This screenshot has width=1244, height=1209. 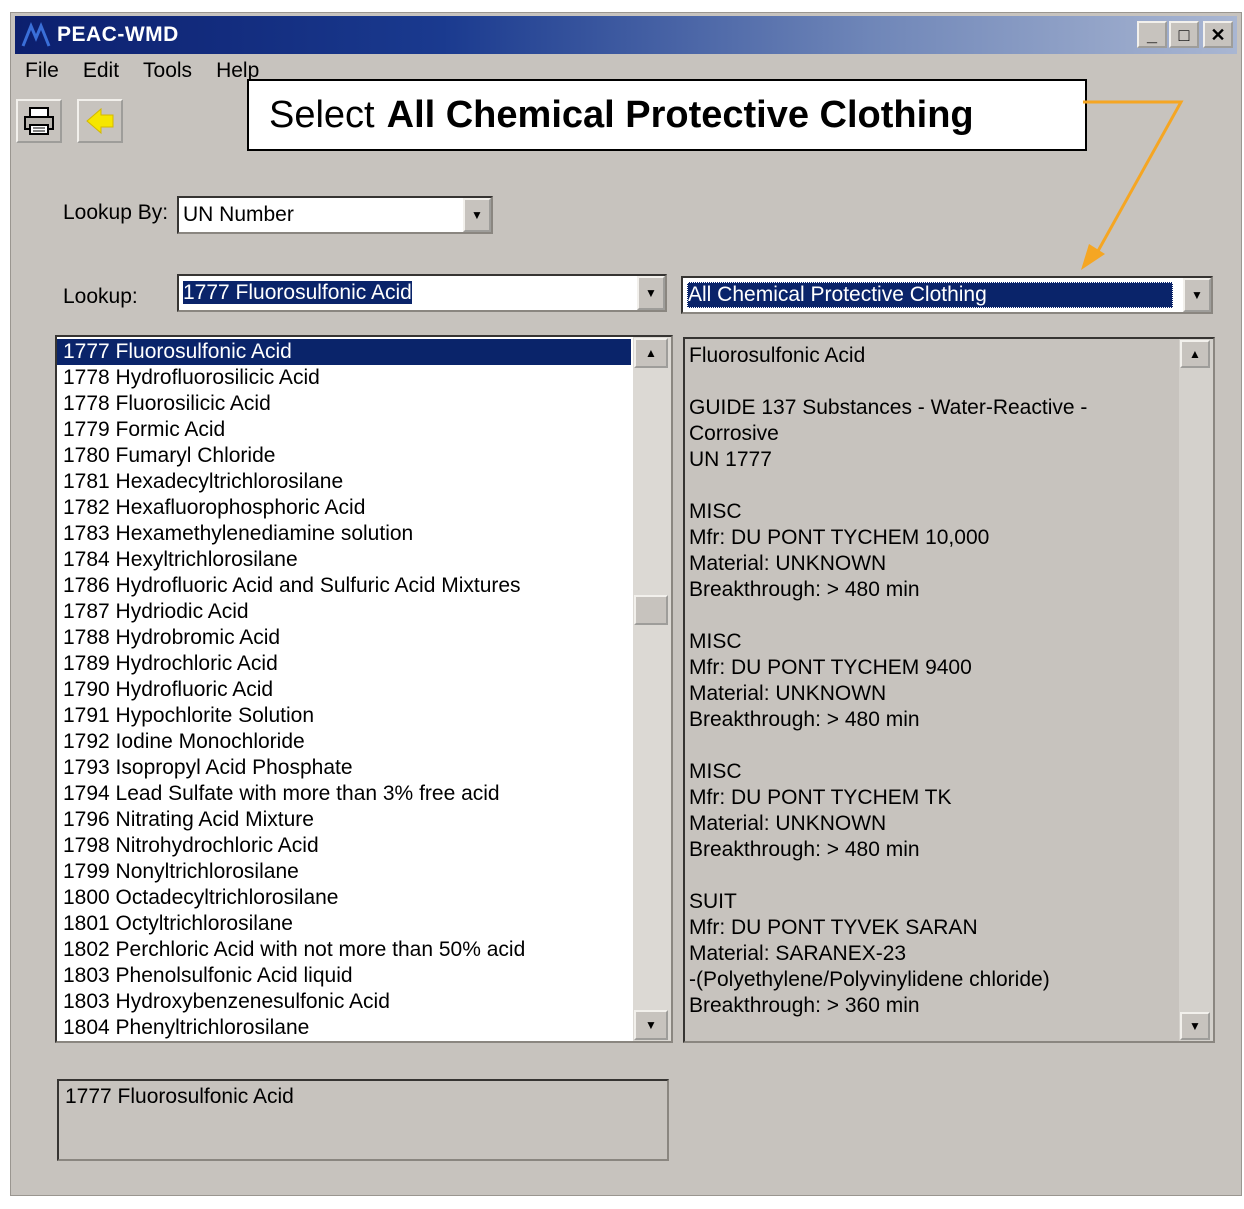 I want to click on list-item: 1799 Nonyltrichlorosilane, so click(x=344, y=872).